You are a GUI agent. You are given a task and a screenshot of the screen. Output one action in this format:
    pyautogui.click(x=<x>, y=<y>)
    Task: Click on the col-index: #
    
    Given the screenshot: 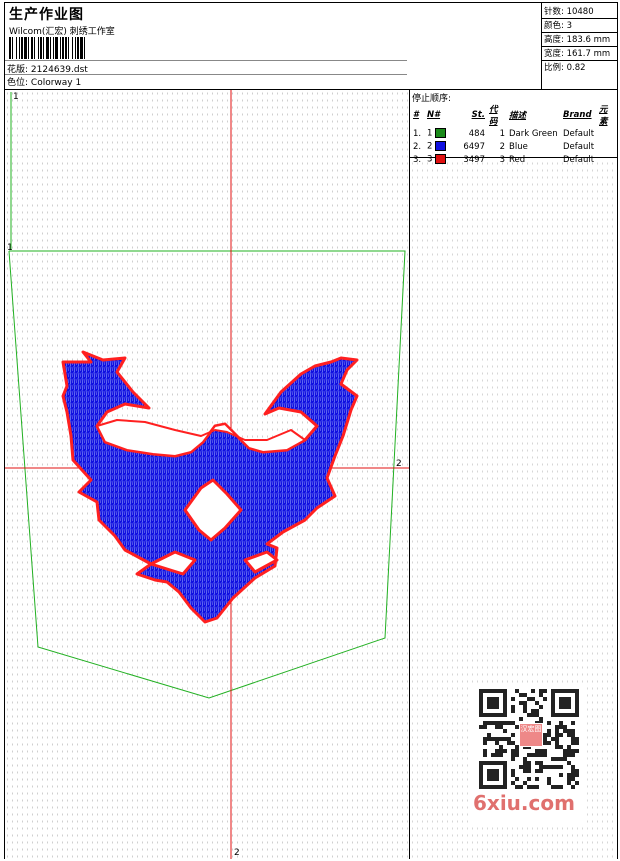 What is the action you would take?
    pyautogui.click(x=416, y=115)
    